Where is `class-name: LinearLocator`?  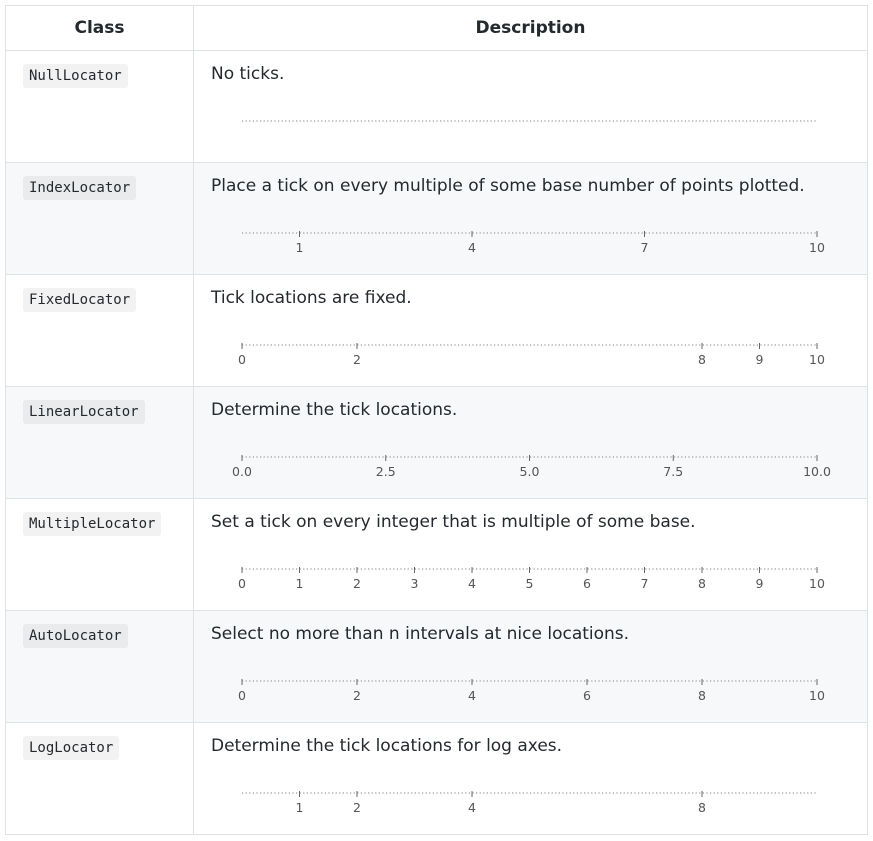 class-name: LinearLocator is located at coordinates (84, 412).